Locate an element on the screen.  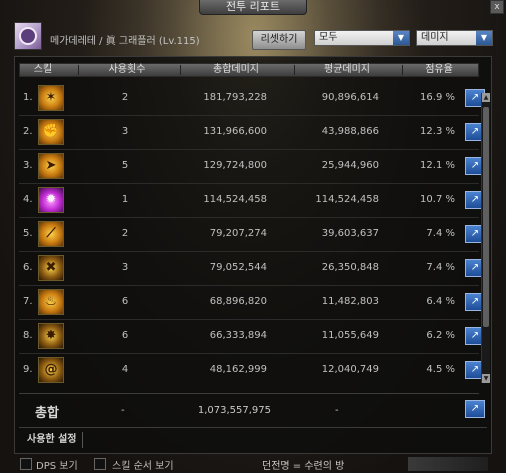
row-rank: 4. is located at coordinates (28, 199).